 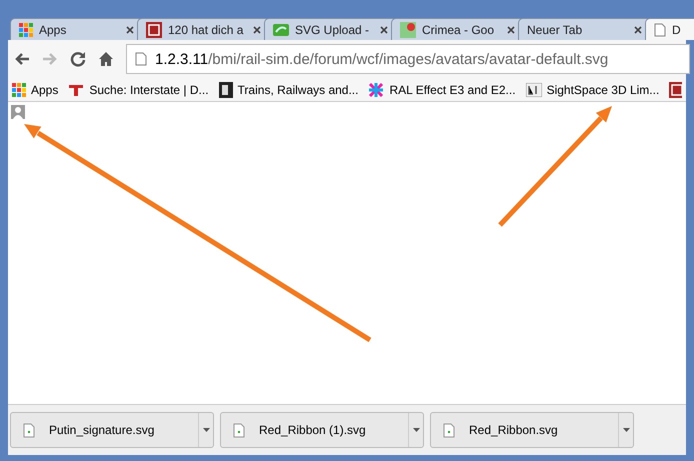 I want to click on home-icon, so click(x=106, y=59).